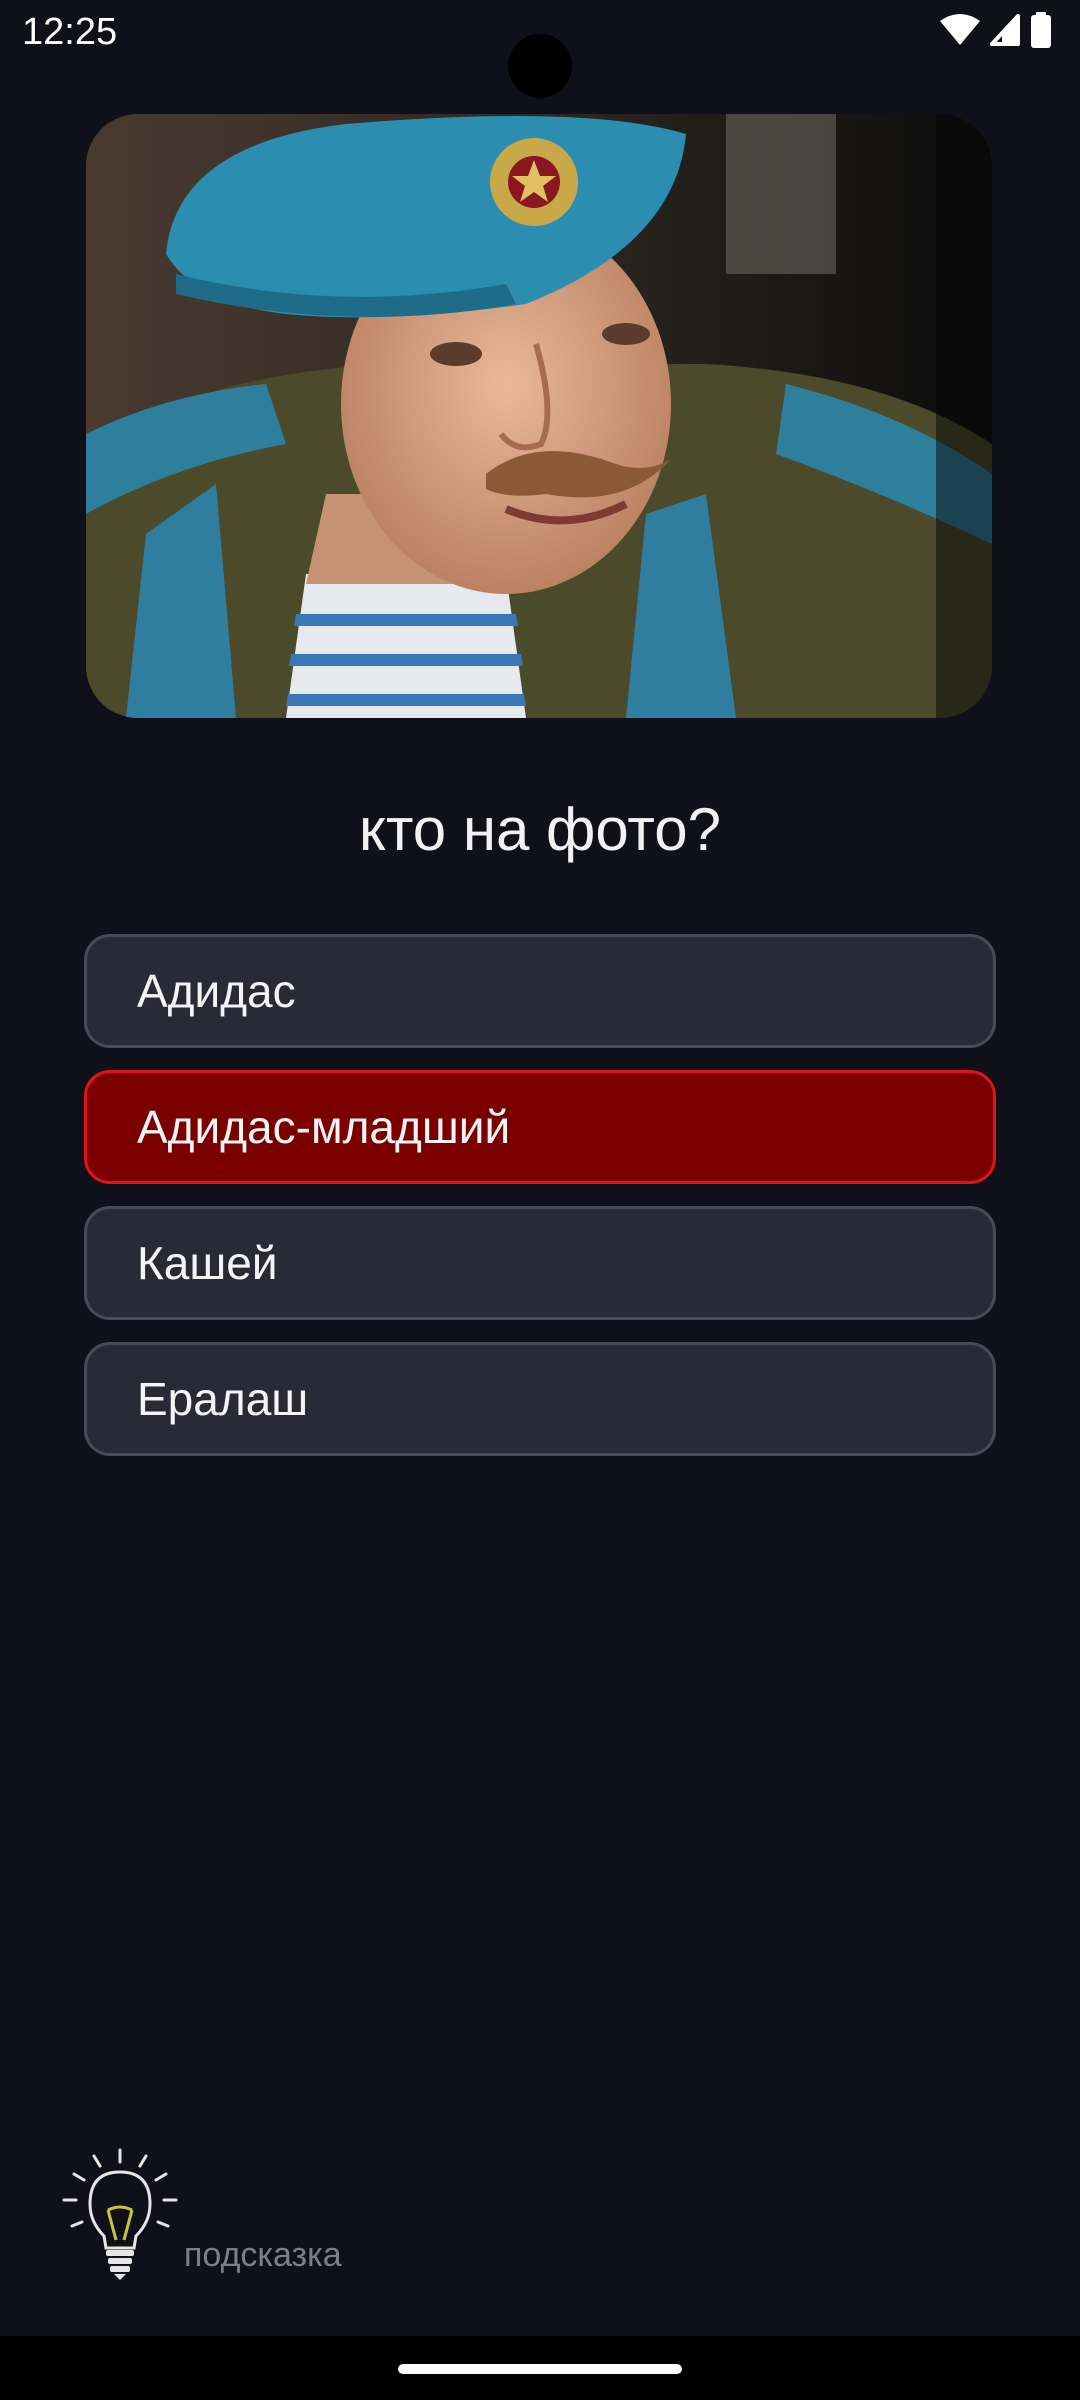 This screenshot has width=1080, height=2400. Describe the element at coordinates (263, 2255) in the screenshot. I see `hint-label: подсказка` at that location.